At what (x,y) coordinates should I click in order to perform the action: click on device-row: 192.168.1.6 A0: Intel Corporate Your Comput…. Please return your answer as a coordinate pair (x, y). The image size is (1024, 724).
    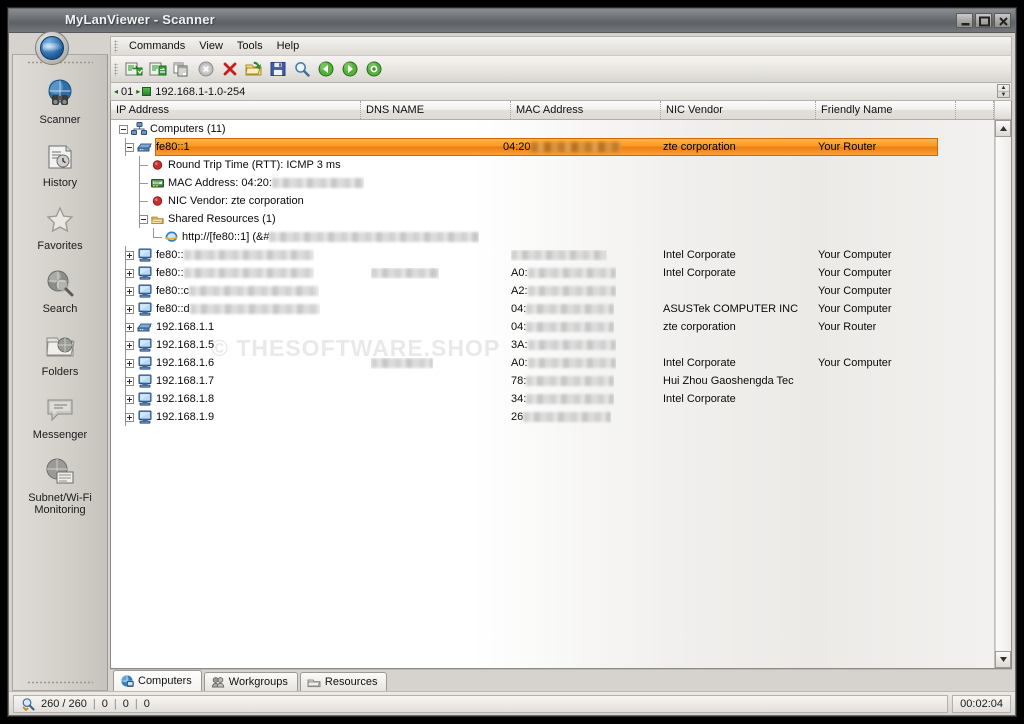
    Looking at the image, I should click on (552, 363).